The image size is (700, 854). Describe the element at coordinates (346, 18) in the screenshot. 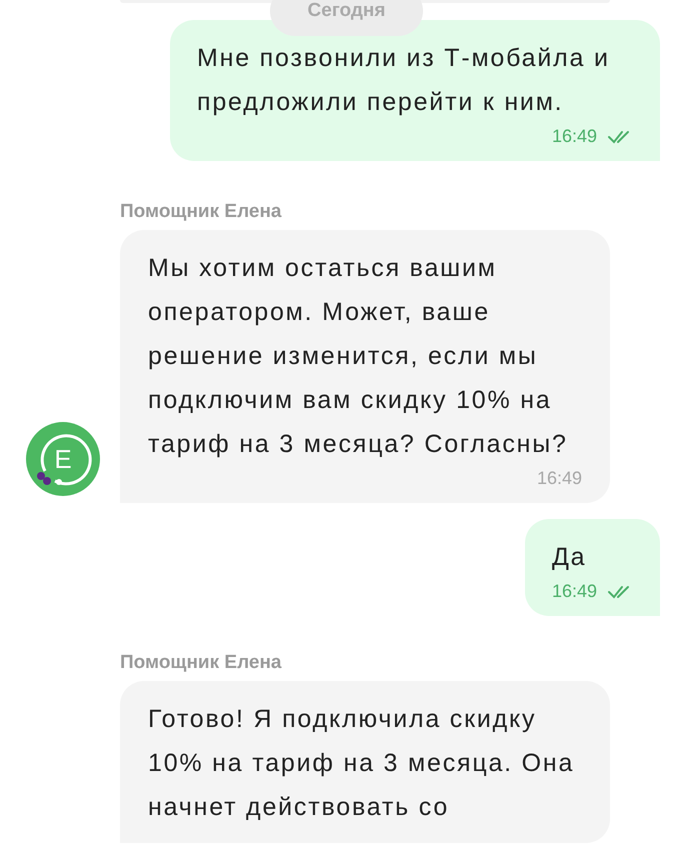

I see `date-divider: Сегодня` at that location.